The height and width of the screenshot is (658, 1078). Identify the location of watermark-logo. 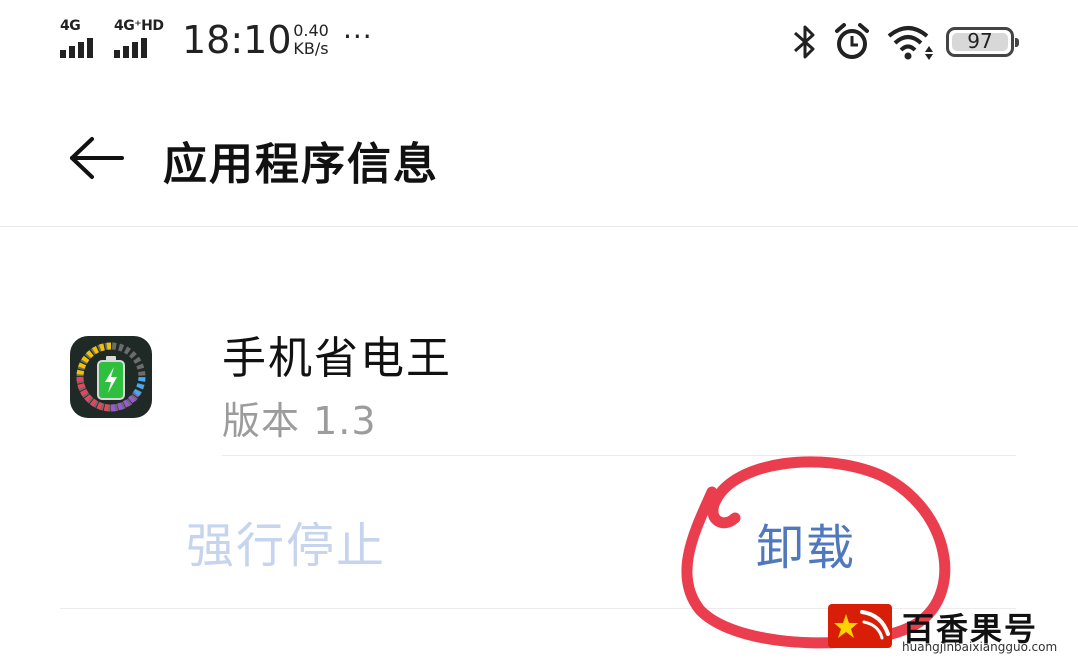
(860, 626).